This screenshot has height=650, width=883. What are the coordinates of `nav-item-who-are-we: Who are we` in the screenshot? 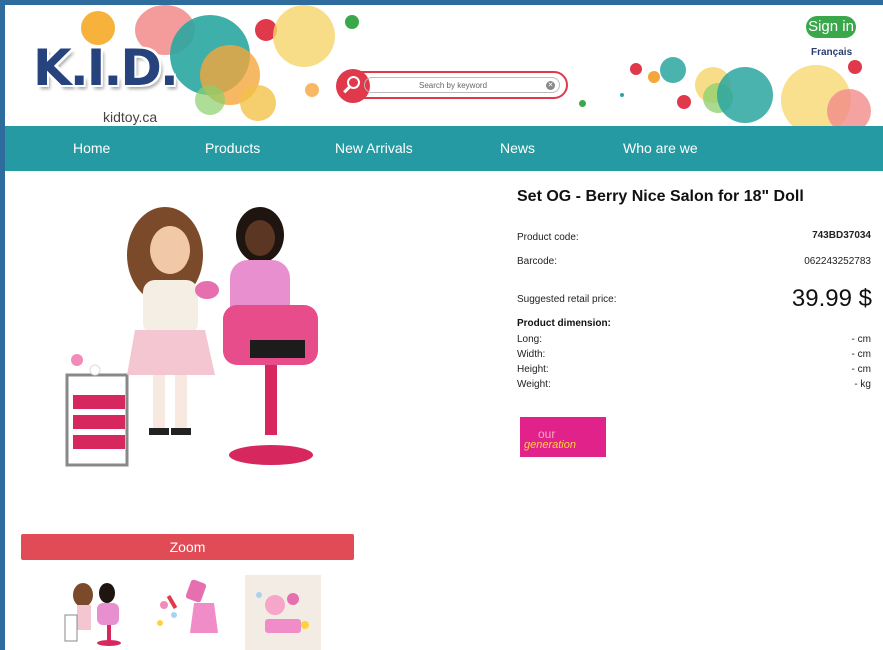 It's located at (660, 148).